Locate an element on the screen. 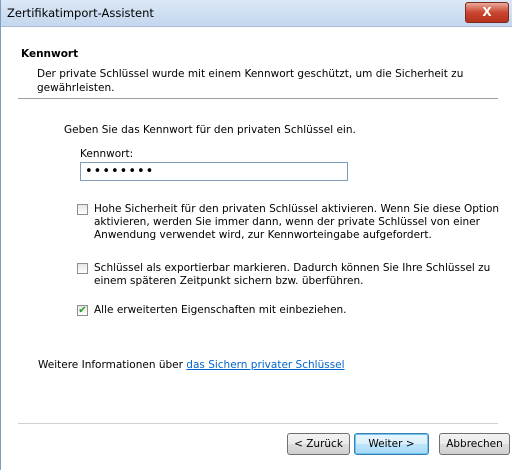 The height and width of the screenshot is (470, 512). back-button: < Zurück is located at coordinates (318, 444).